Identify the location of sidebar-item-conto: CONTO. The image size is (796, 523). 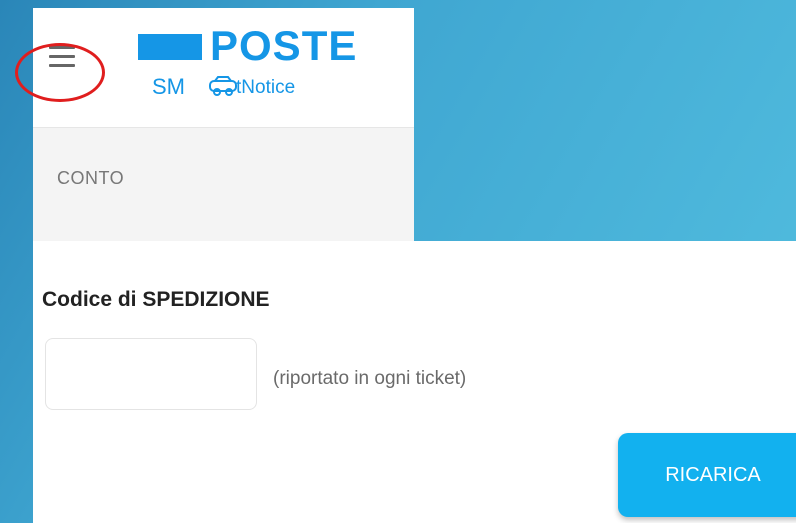
(90, 178).